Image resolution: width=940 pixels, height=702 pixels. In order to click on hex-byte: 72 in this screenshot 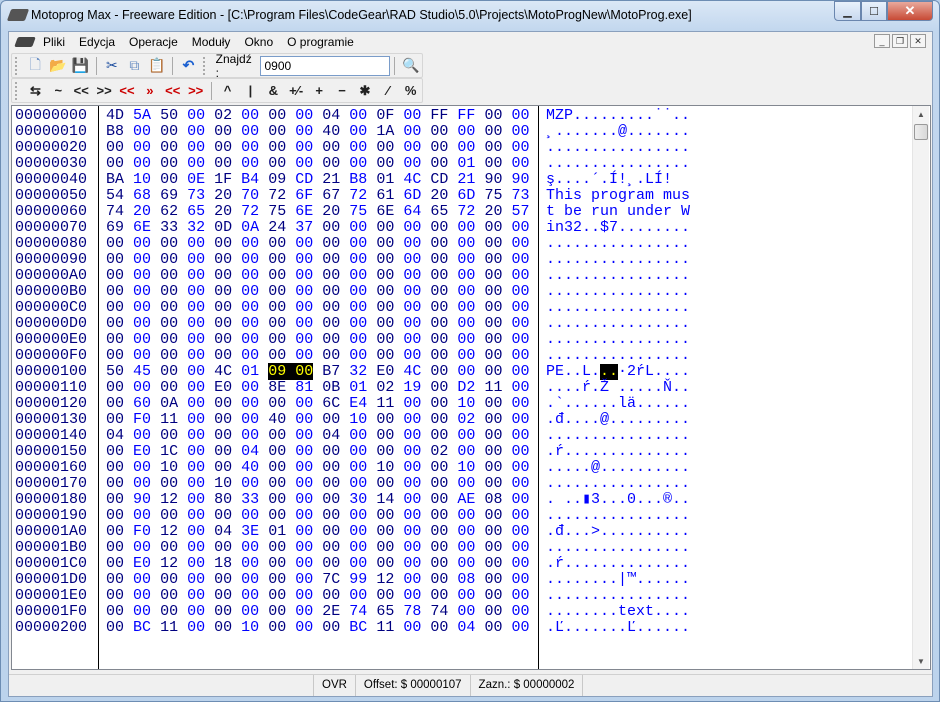, I will do `click(358, 195)`.